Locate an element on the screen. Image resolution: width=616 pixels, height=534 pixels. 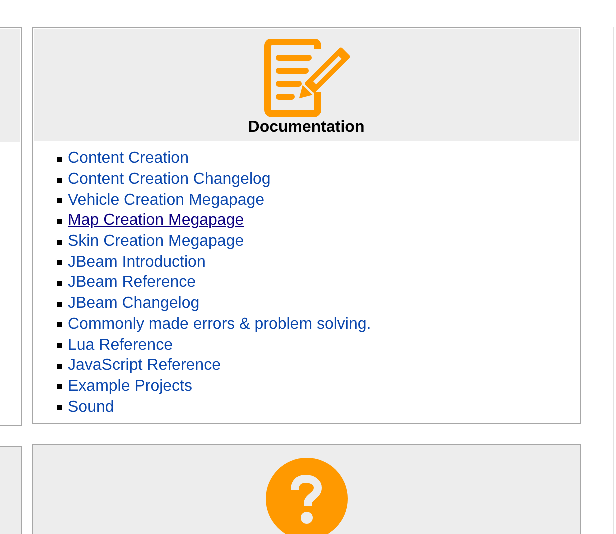
doc-link: Content Creation Changelog is located at coordinates (169, 180).